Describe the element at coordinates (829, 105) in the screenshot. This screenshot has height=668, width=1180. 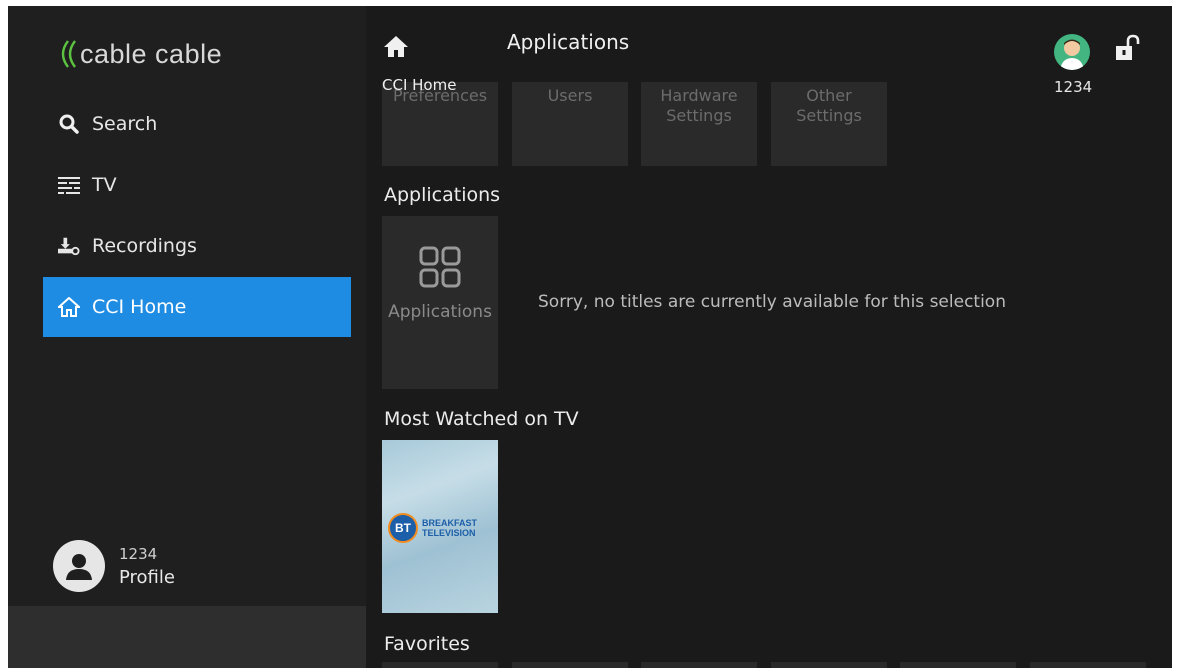
I see `tile-label: Other Settings` at that location.